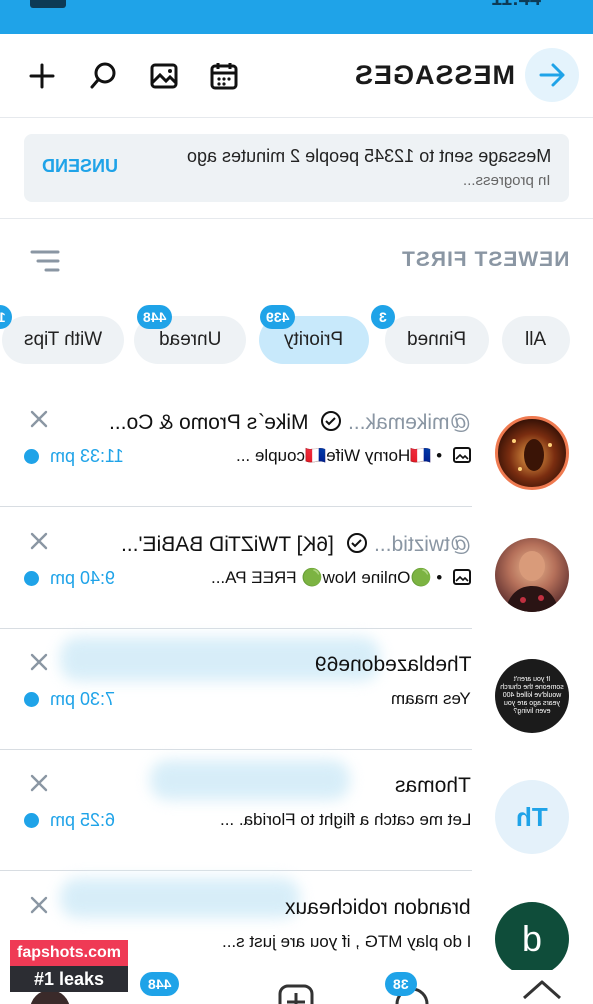 The image size is (593, 1004). What do you see at coordinates (542, 991) in the screenshot?
I see `home-icon` at bounding box center [542, 991].